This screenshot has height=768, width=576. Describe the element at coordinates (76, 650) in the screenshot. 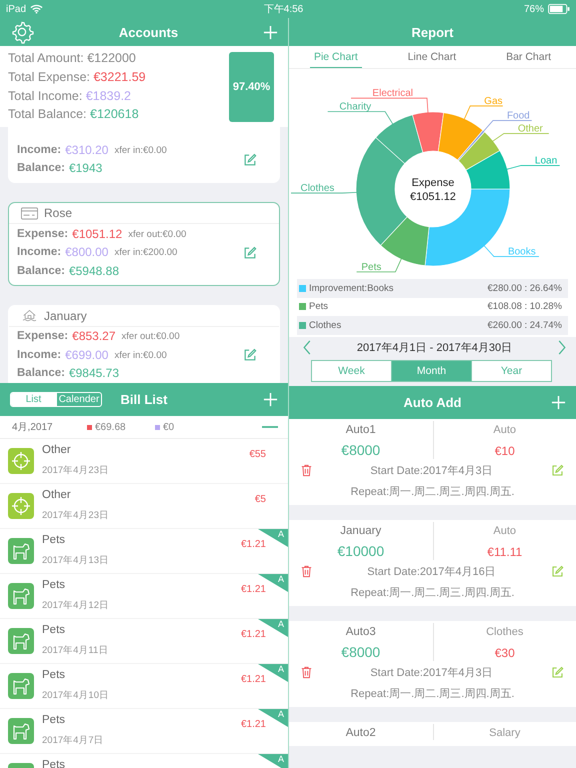

I see `bill-date: 2017年4月11日` at that location.